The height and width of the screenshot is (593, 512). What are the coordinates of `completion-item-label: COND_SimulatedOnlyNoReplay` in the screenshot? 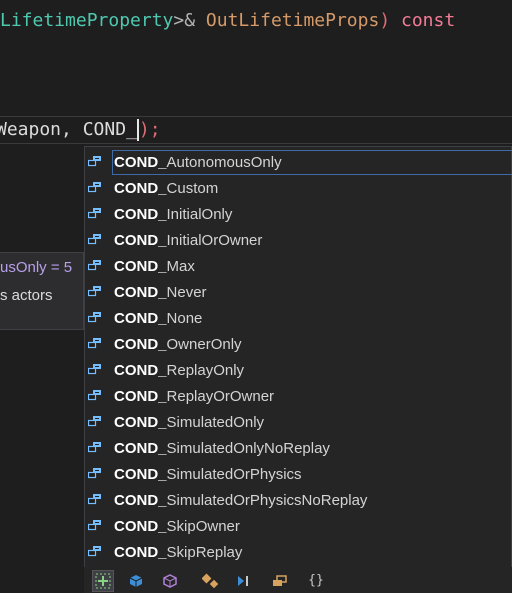 It's located at (222, 448).